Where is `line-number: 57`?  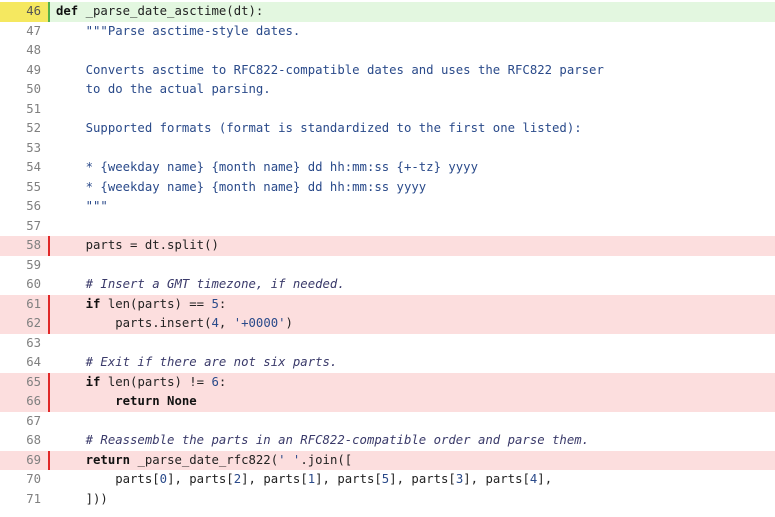 line-number: 57 is located at coordinates (24, 227).